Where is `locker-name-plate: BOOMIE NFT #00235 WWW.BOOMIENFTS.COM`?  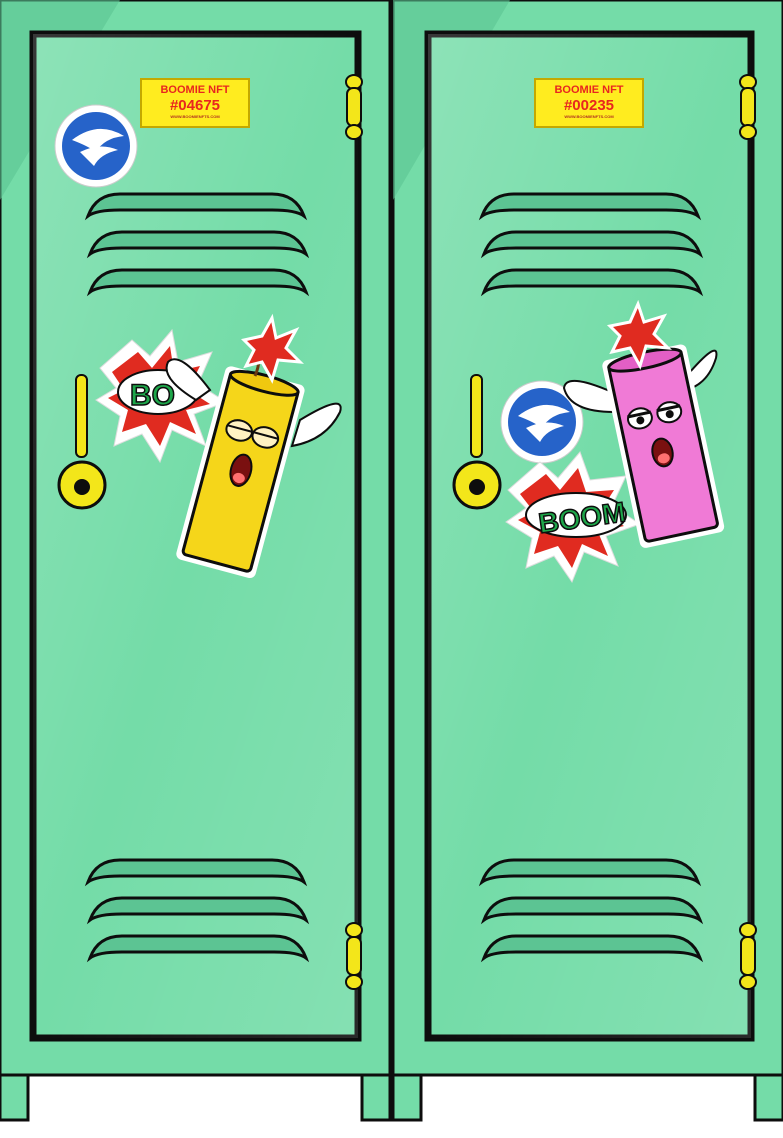
locker-name-plate: BOOMIE NFT #00235 WWW.BOOMIENFTS.COM is located at coordinates (589, 103).